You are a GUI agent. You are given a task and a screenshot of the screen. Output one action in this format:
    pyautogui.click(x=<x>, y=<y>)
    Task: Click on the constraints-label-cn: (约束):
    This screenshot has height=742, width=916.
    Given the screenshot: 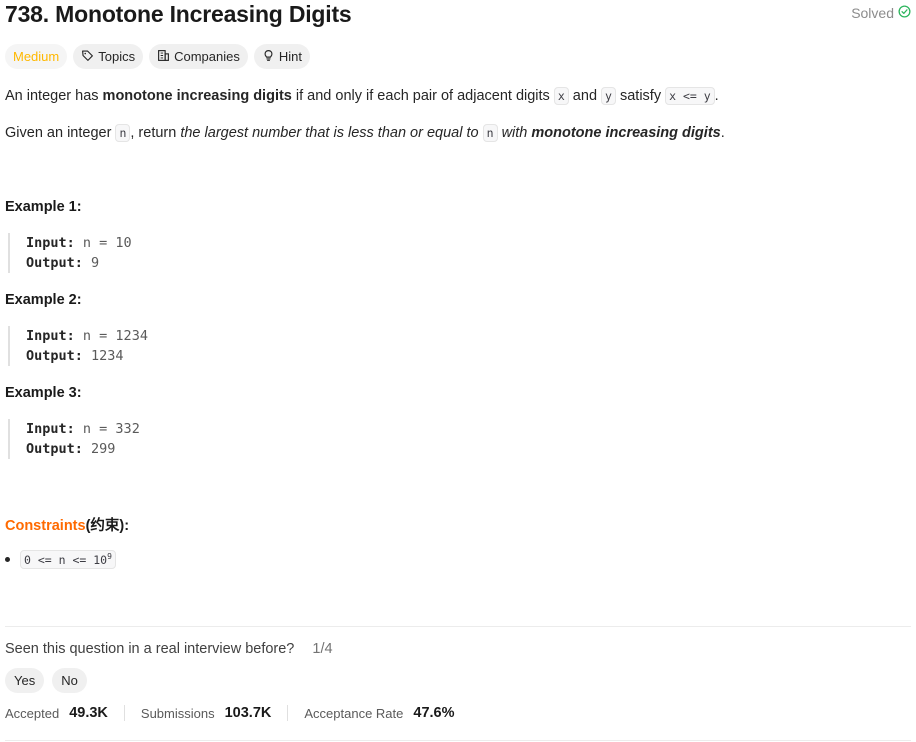 What is the action you would take?
    pyautogui.click(x=107, y=526)
    